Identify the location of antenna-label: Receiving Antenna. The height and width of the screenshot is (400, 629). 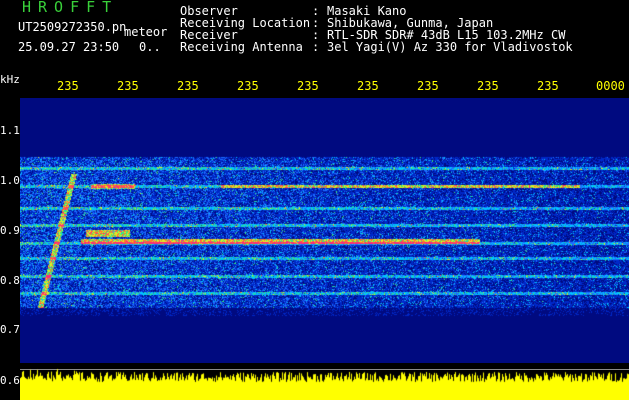
(241, 47).